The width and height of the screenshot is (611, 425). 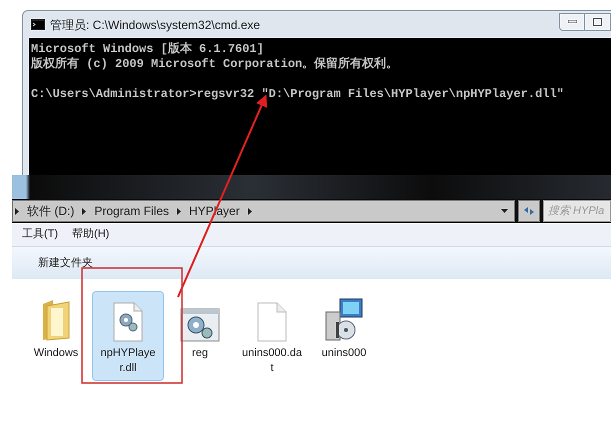 What do you see at coordinates (215, 64) in the screenshot?
I see `console-line: 版权所有 (c) 2009 Microsoft Corporation。保留所有权利。` at bounding box center [215, 64].